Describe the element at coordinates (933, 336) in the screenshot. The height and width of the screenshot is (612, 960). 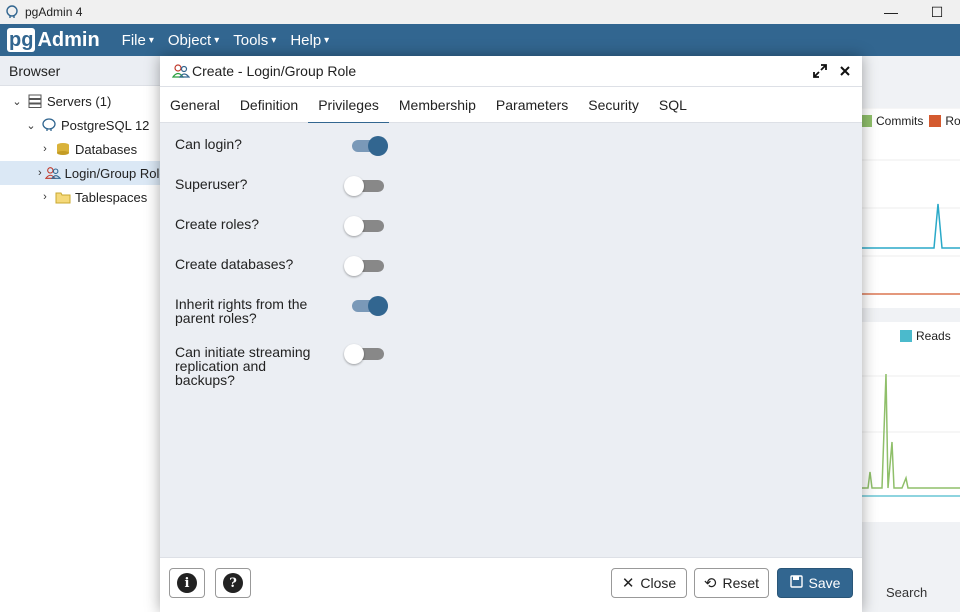
I see `legend-label: Reads` at that location.